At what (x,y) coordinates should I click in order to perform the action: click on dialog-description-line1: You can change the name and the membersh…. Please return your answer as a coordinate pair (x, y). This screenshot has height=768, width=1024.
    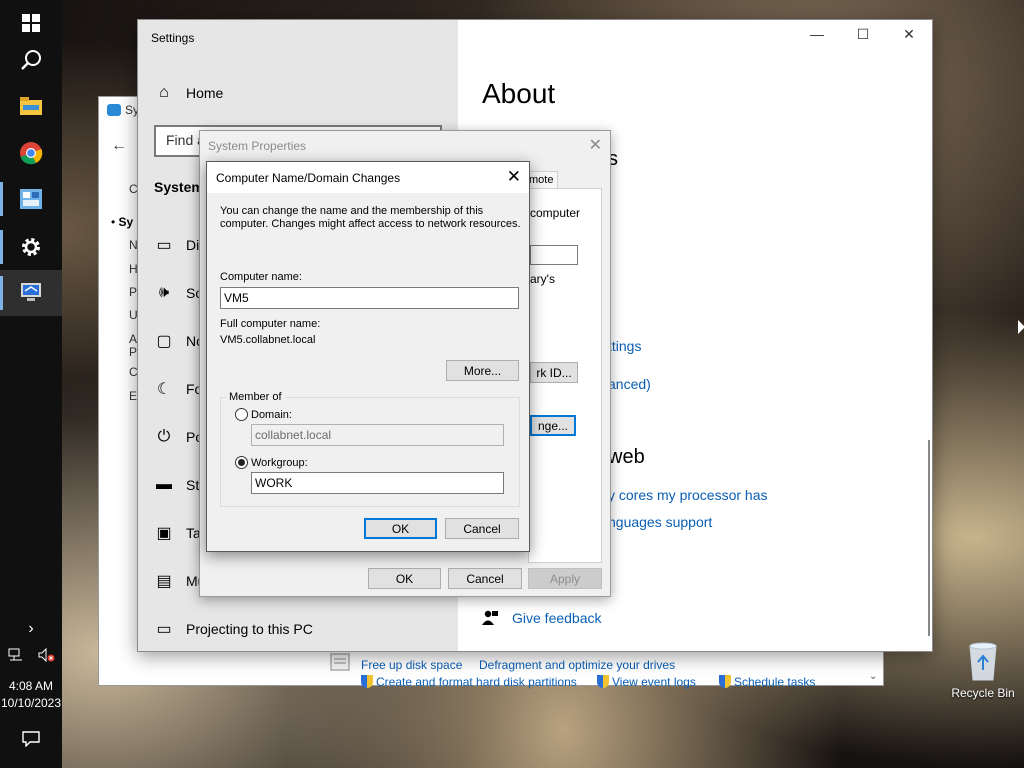
    Looking at the image, I should click on (352, 211).